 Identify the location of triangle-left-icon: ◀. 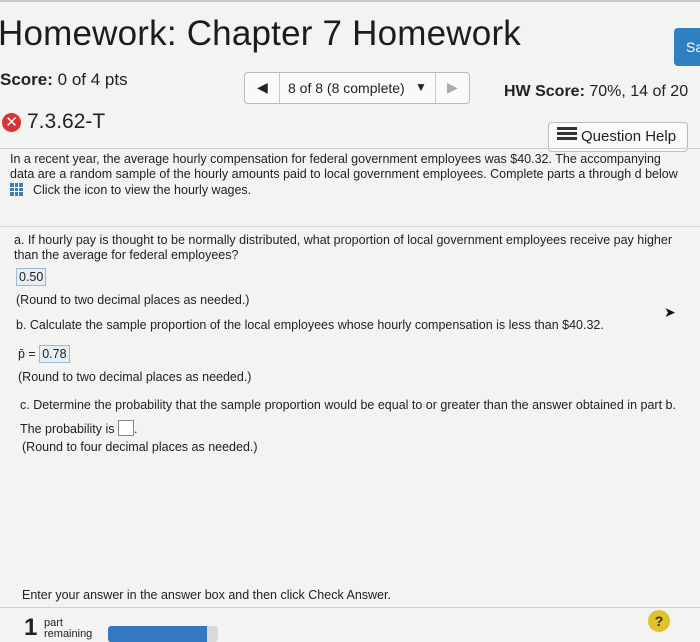
(262, 87).